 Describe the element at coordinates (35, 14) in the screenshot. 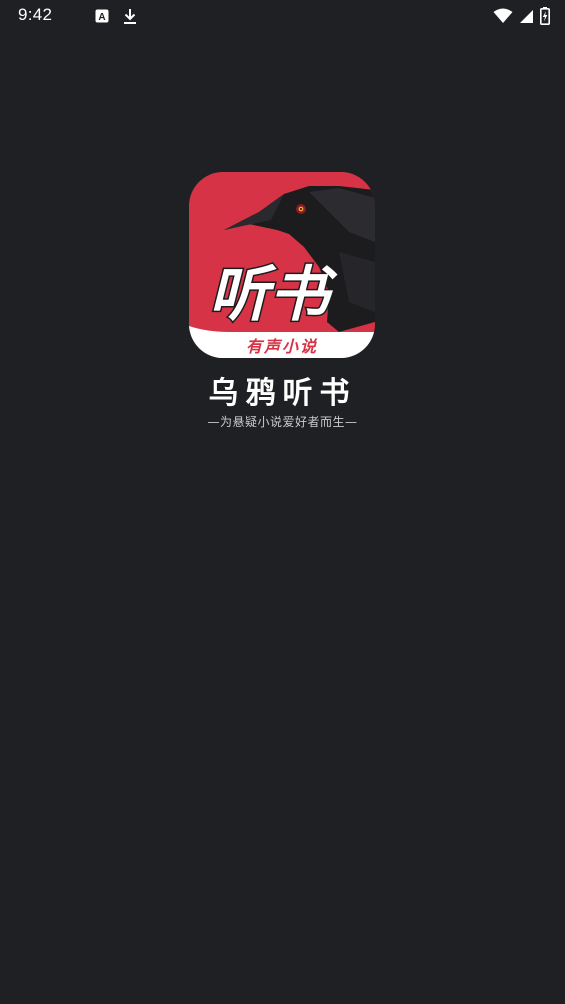

I see `status-time: 9:42` at that location.